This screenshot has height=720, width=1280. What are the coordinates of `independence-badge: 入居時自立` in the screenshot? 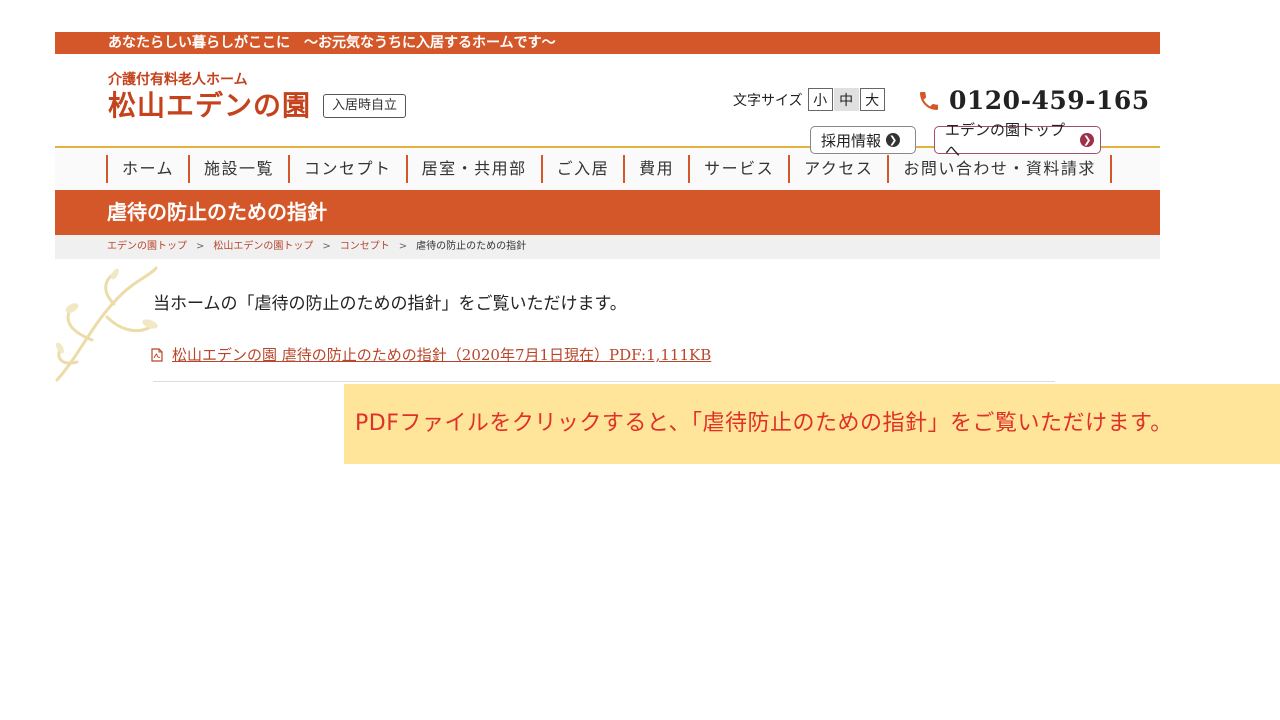 It's located at (365, 106).